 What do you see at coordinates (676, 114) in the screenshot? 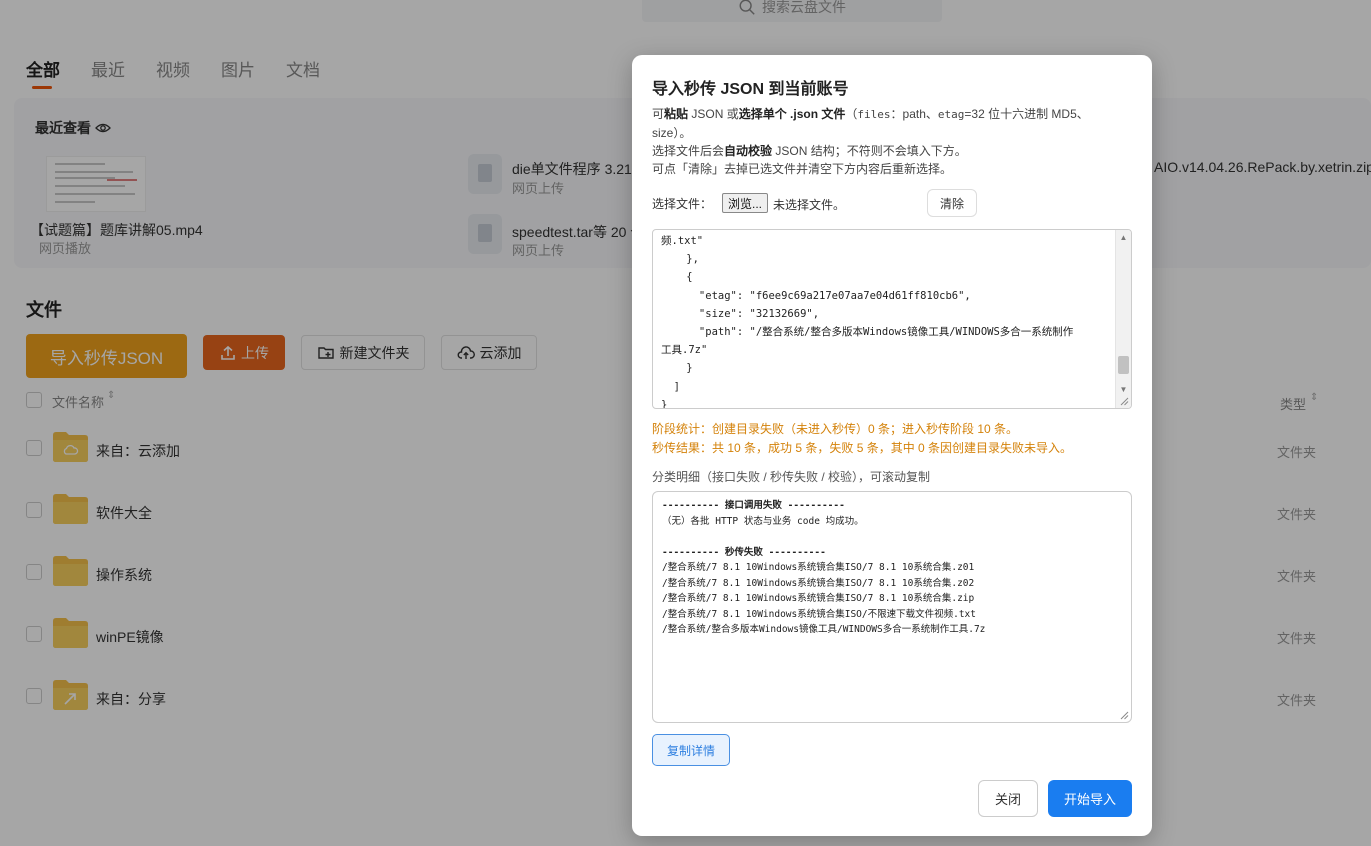
I see `desc-bold: 粘贴` at bounding box center [676, 114].